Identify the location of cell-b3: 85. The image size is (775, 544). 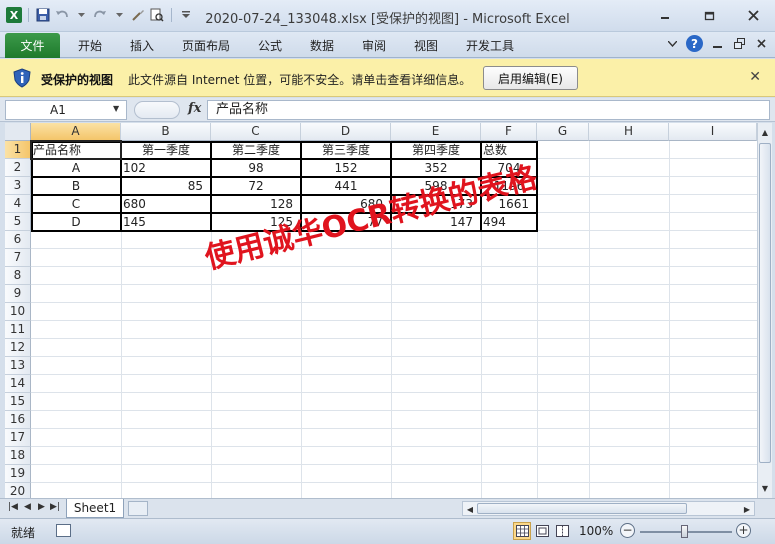
(166, 186).